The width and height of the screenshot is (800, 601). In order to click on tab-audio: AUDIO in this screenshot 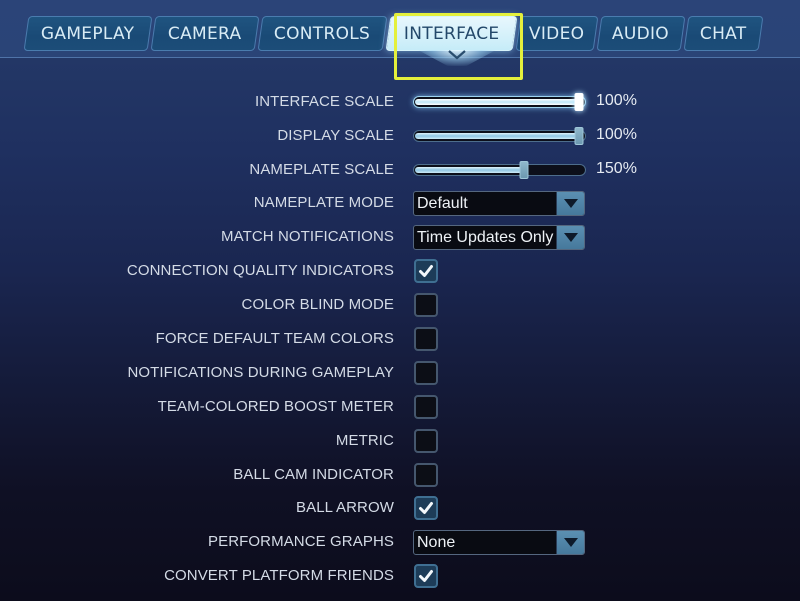, I will do `click(641, 33)`.